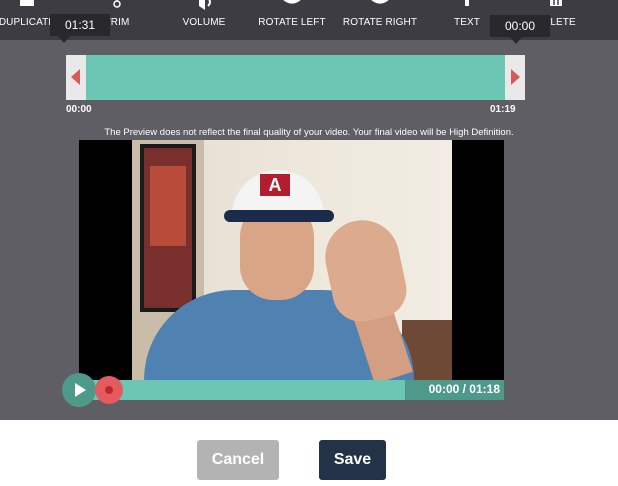 The width and height of the screenshot is (618, 486). Describe the element at coordinates (275, 185) in the screenshot. I see `cap-logo: A` at that location.